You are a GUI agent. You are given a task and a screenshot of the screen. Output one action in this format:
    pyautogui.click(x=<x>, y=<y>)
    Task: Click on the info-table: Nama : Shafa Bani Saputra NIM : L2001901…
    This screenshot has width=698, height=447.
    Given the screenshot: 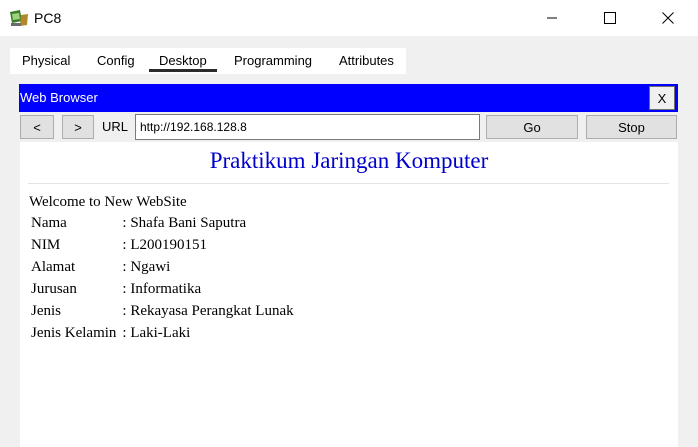 What is the action you would take?
    pyautogui.click(x=162, y=278)
    